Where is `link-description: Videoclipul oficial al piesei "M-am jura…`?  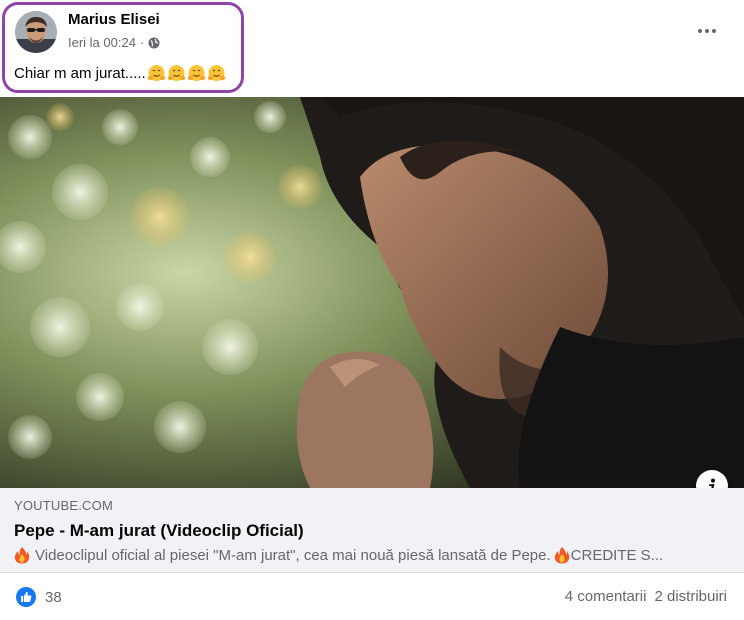 link-description: Videoclipul oficial al piesei "M-am jura… is located at coordinates (364, 555).